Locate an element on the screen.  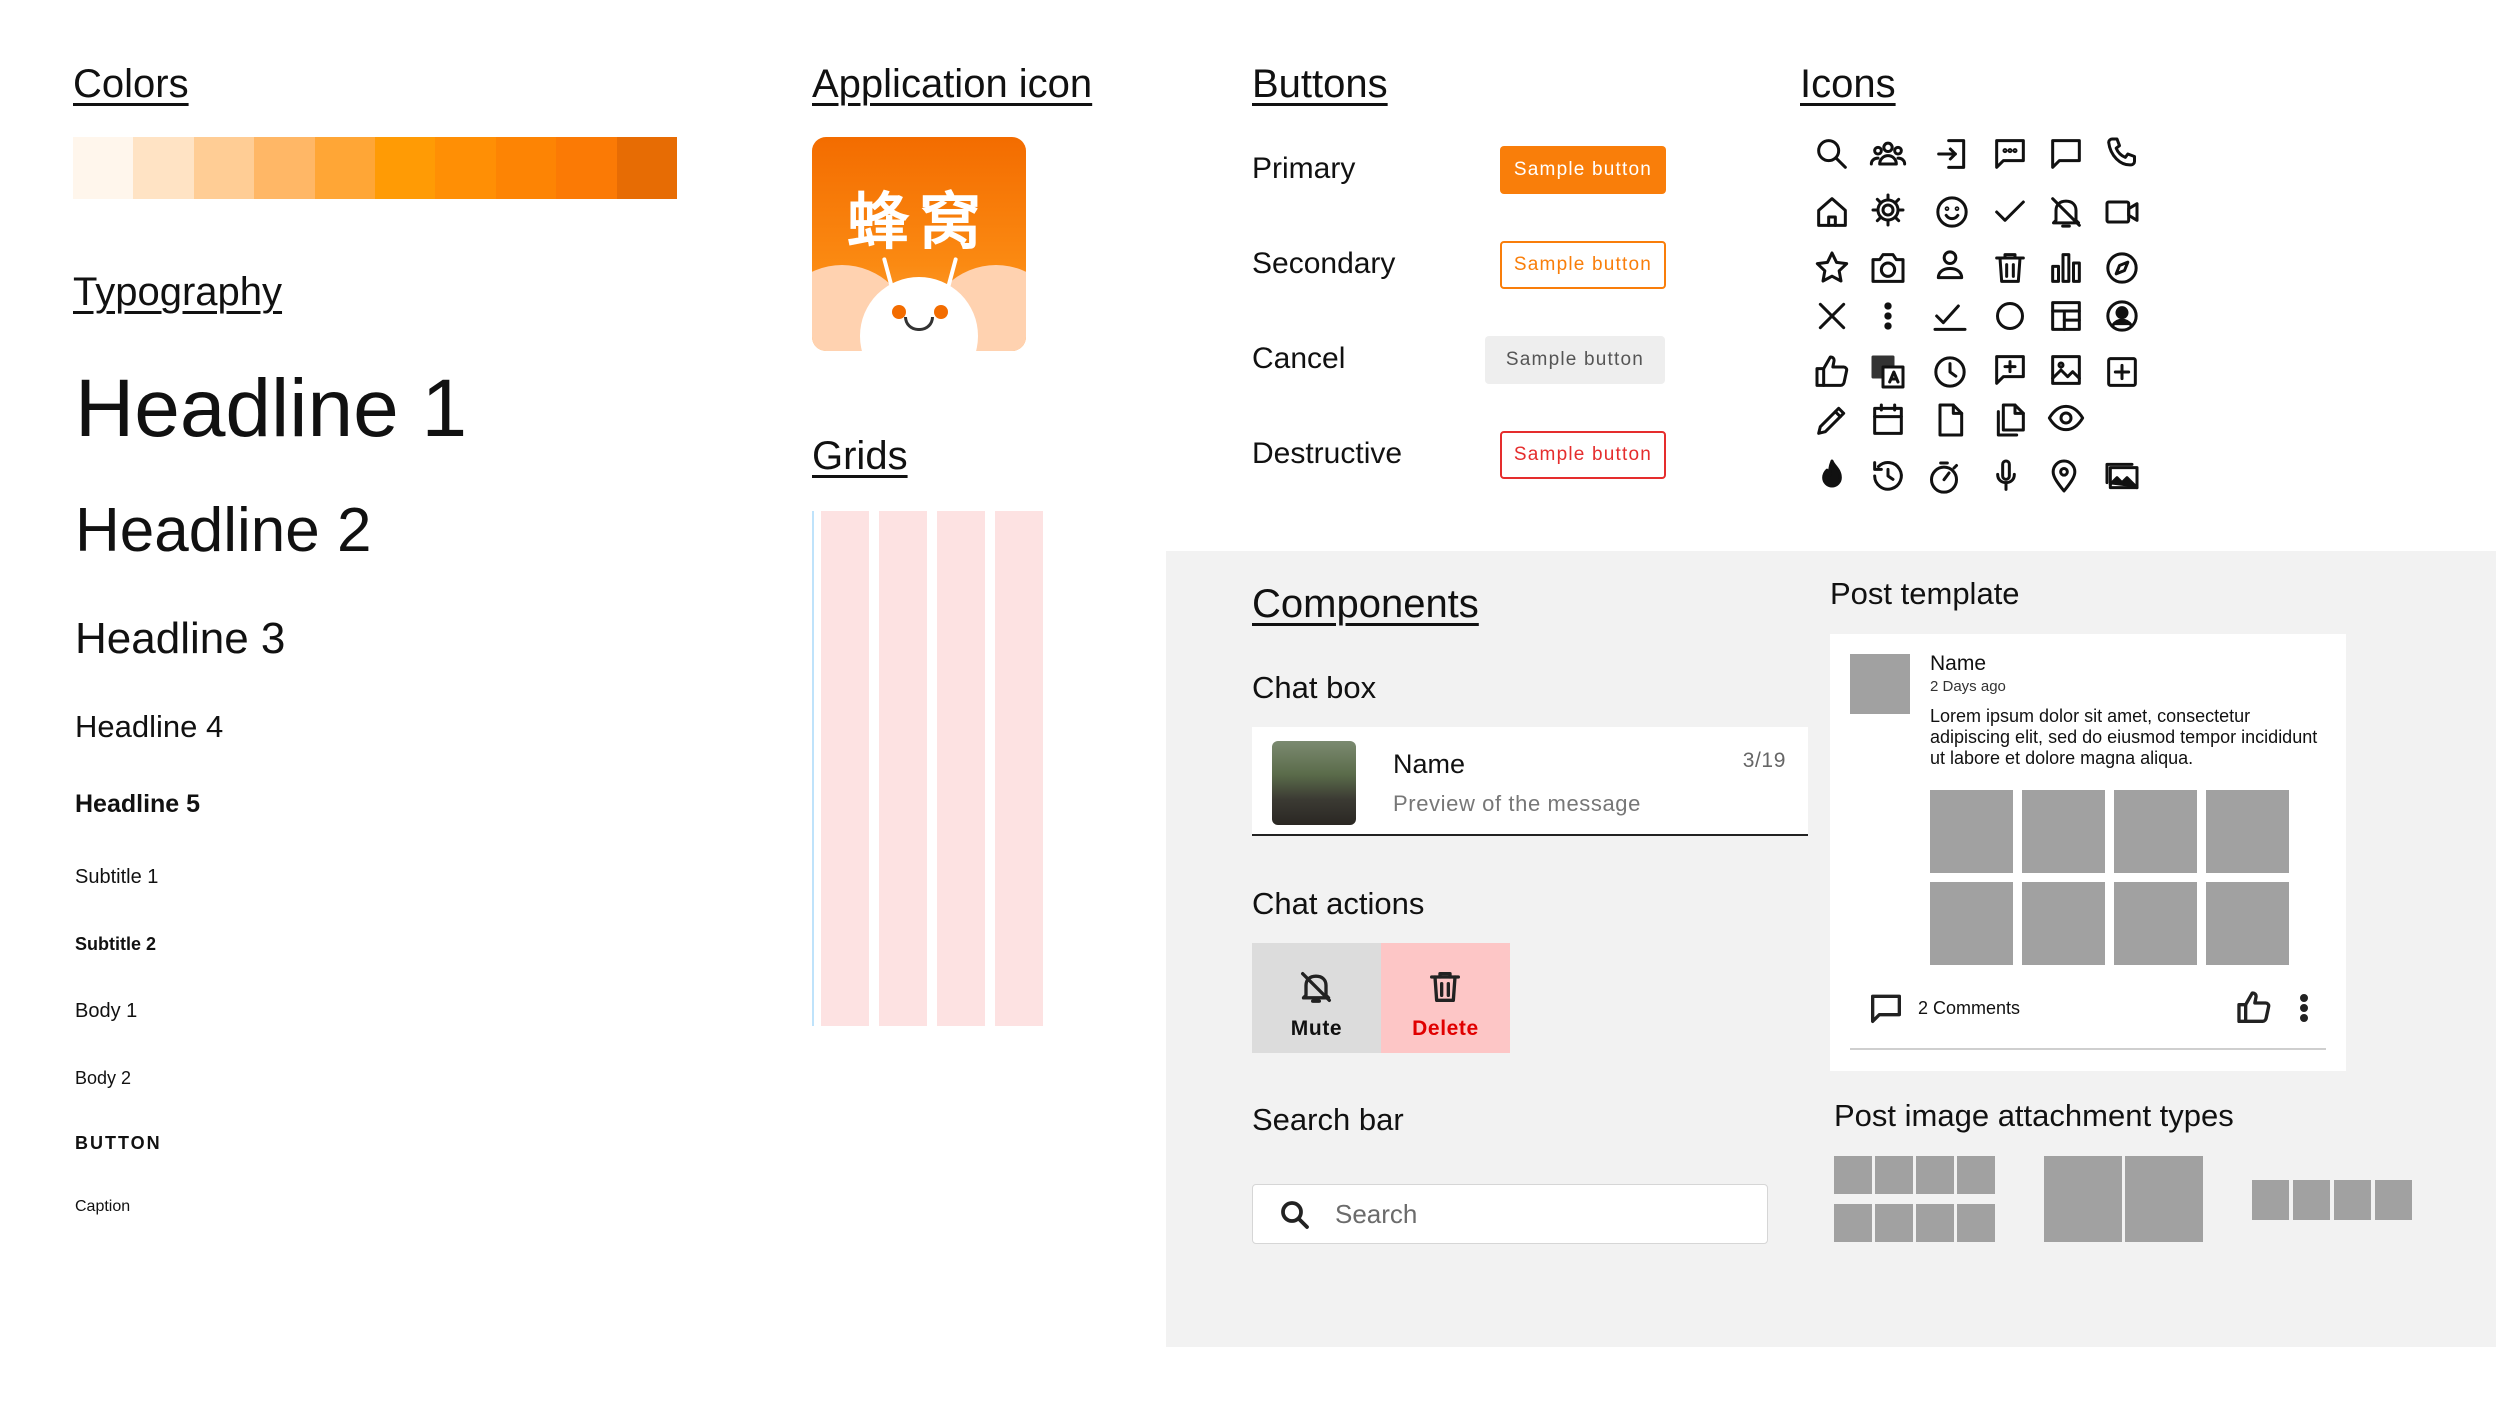
subtitle-2-sample: Subtitle 2 is located at coordinates (116, 944).